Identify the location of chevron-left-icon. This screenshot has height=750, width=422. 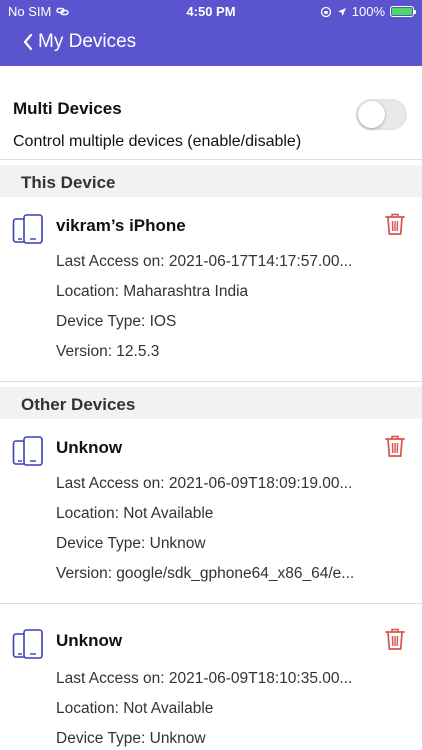
(28, 42).